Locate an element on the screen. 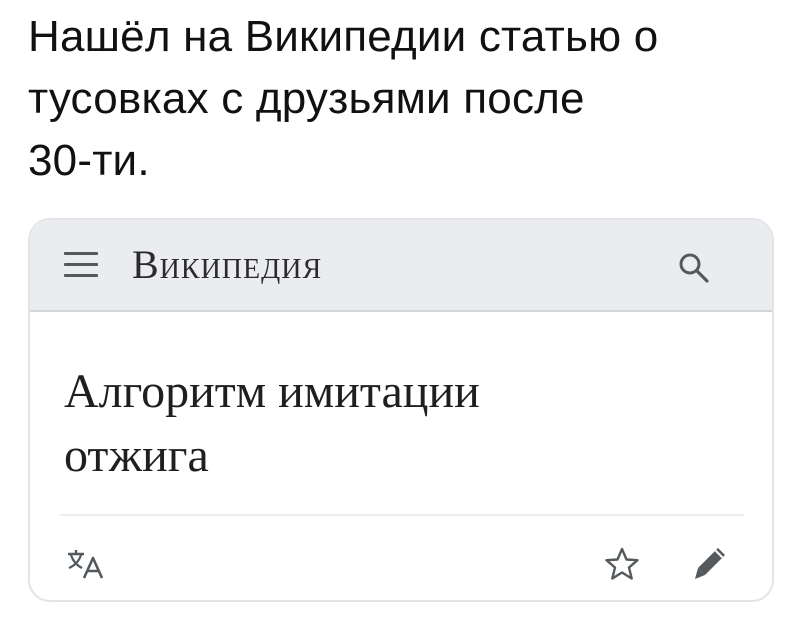 The image size is (800, 630). article-title-line: Алгоритм имитации is located at coordinates (272, 391).